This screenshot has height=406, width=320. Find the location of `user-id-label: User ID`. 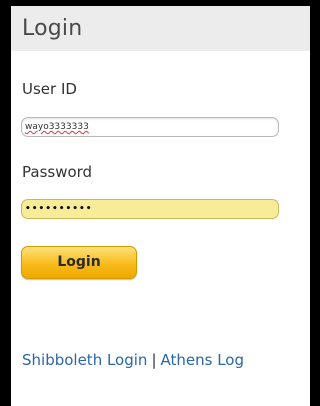

user-id-label: User ID is located at coordinates (49, 89).